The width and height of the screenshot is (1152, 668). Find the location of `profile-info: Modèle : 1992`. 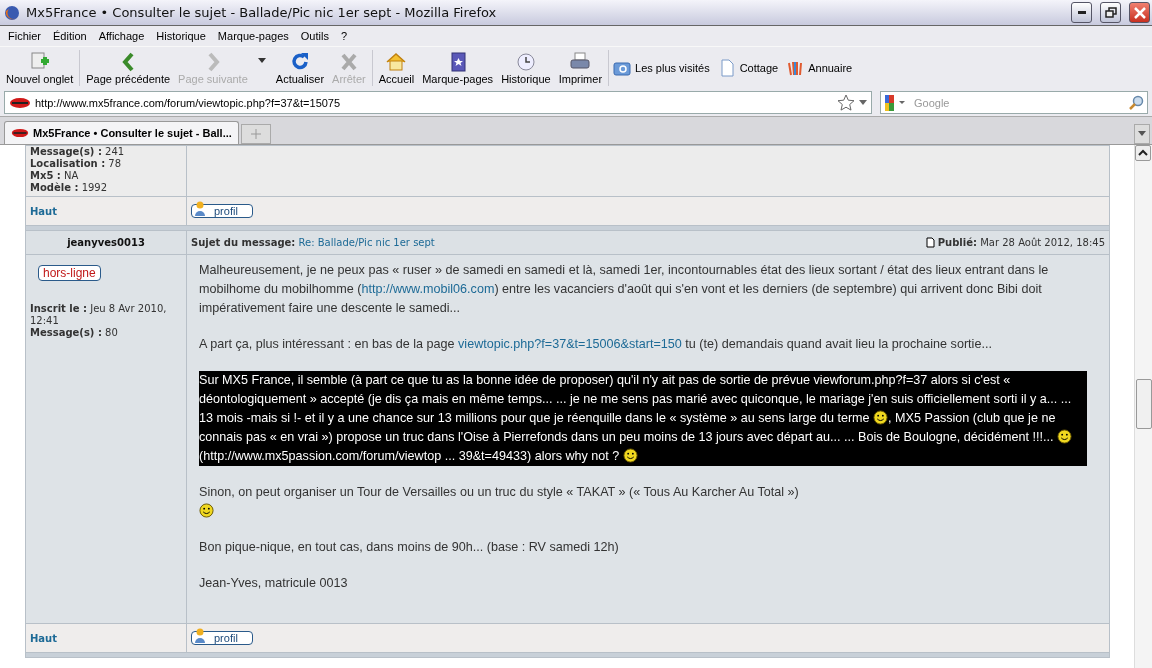

profile-info: Modèle : 1992 is located at coordinates (69, 188).